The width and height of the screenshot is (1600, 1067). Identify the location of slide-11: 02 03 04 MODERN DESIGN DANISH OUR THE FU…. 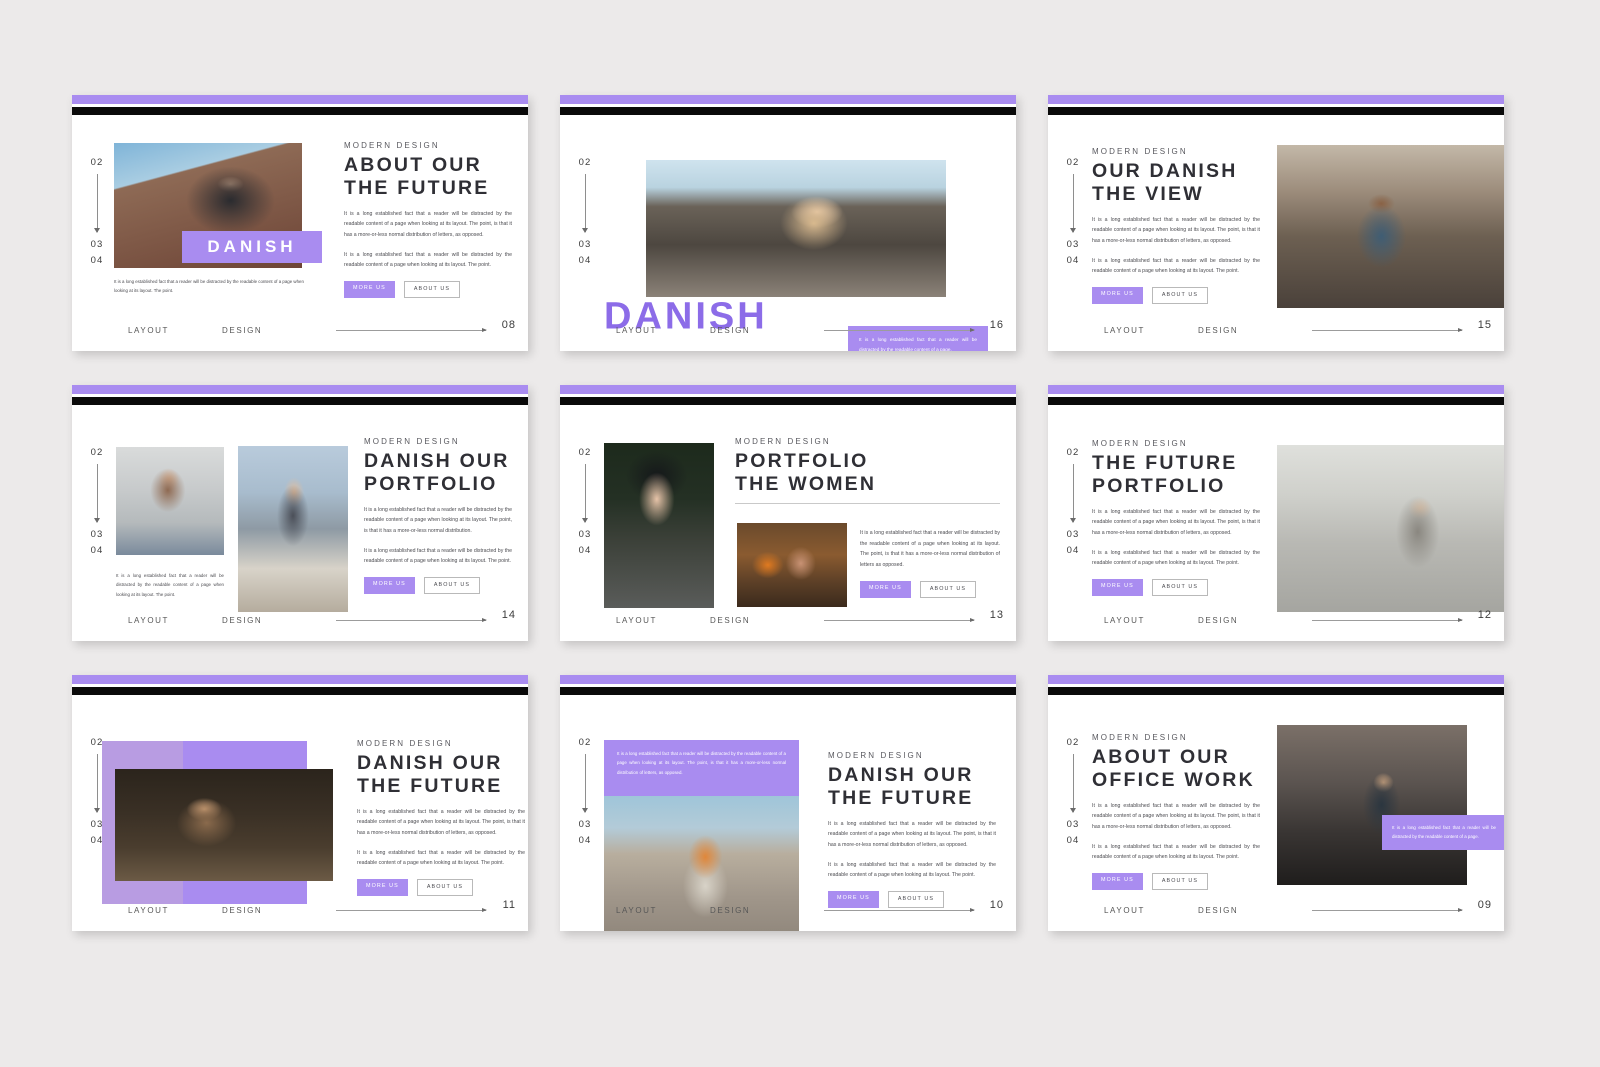
(300, 803).